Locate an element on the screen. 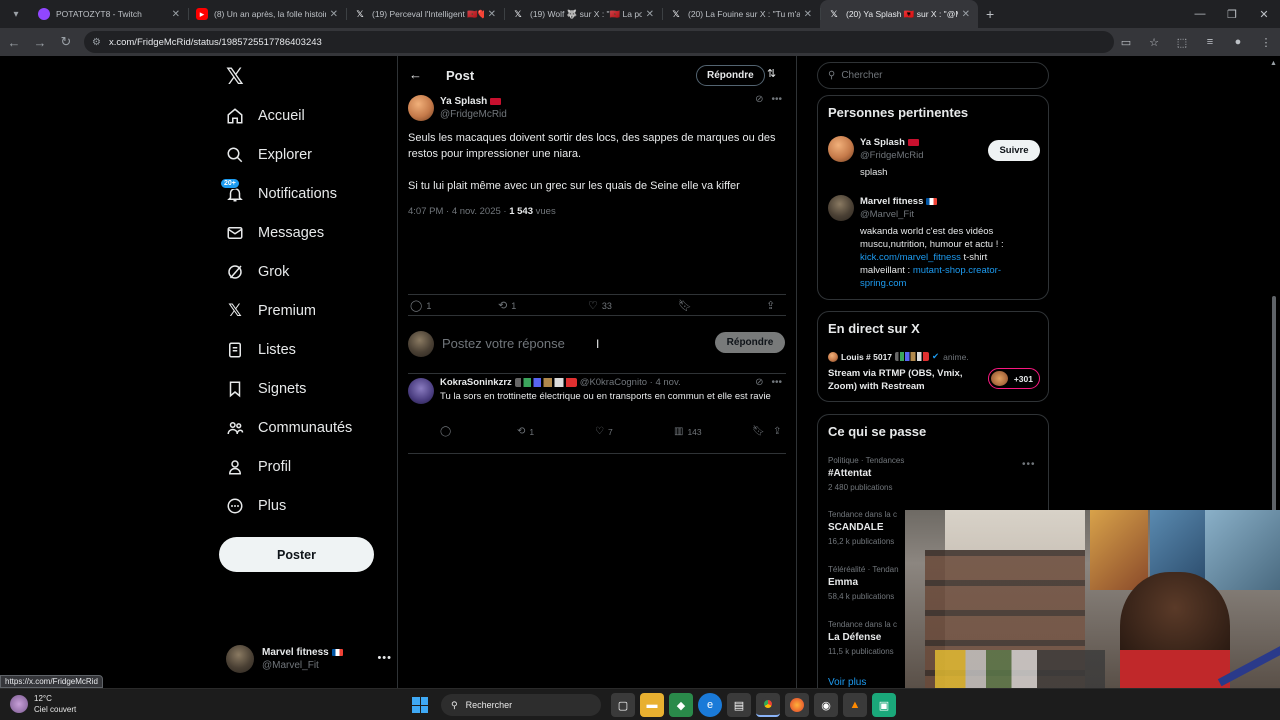 Image resolution: width=1280 pixels, height=720 pixels. bookmark-star-icon: ☆ is located at coordinates (1154, 42).